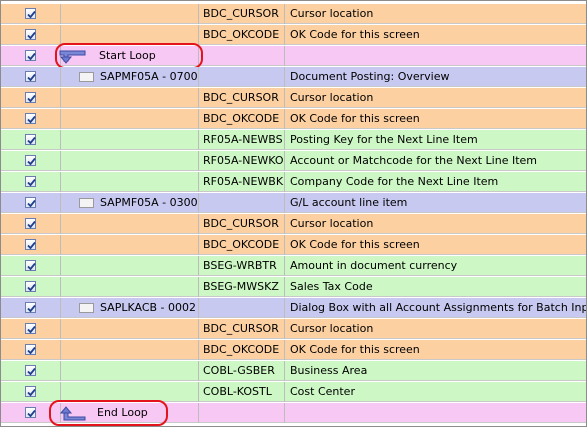 The image size is (587, 427). Describe the element at coordinates (149, 202) in the screenshot. I see `screen-program-label: SAPMF05A - 0300` at that location.